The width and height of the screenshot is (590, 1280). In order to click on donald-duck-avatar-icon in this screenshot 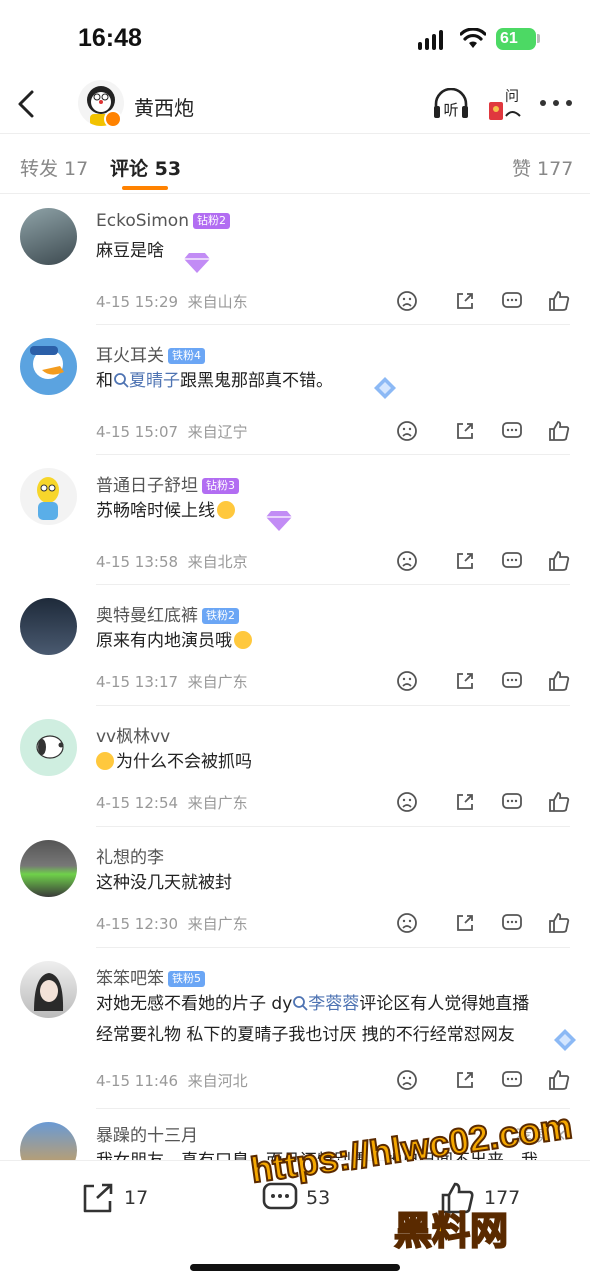, I will do `click(47, 362)`.